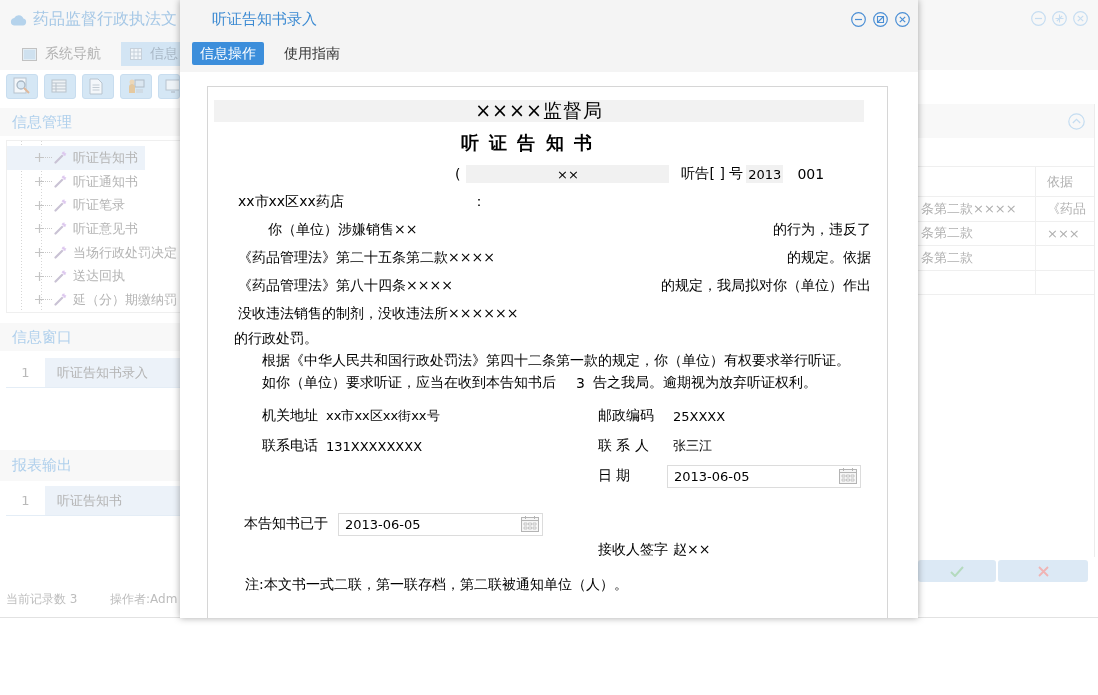  Describe the element at coordinates (1064, 181) in the screenshot. I see `column-header: 依据` at that location.